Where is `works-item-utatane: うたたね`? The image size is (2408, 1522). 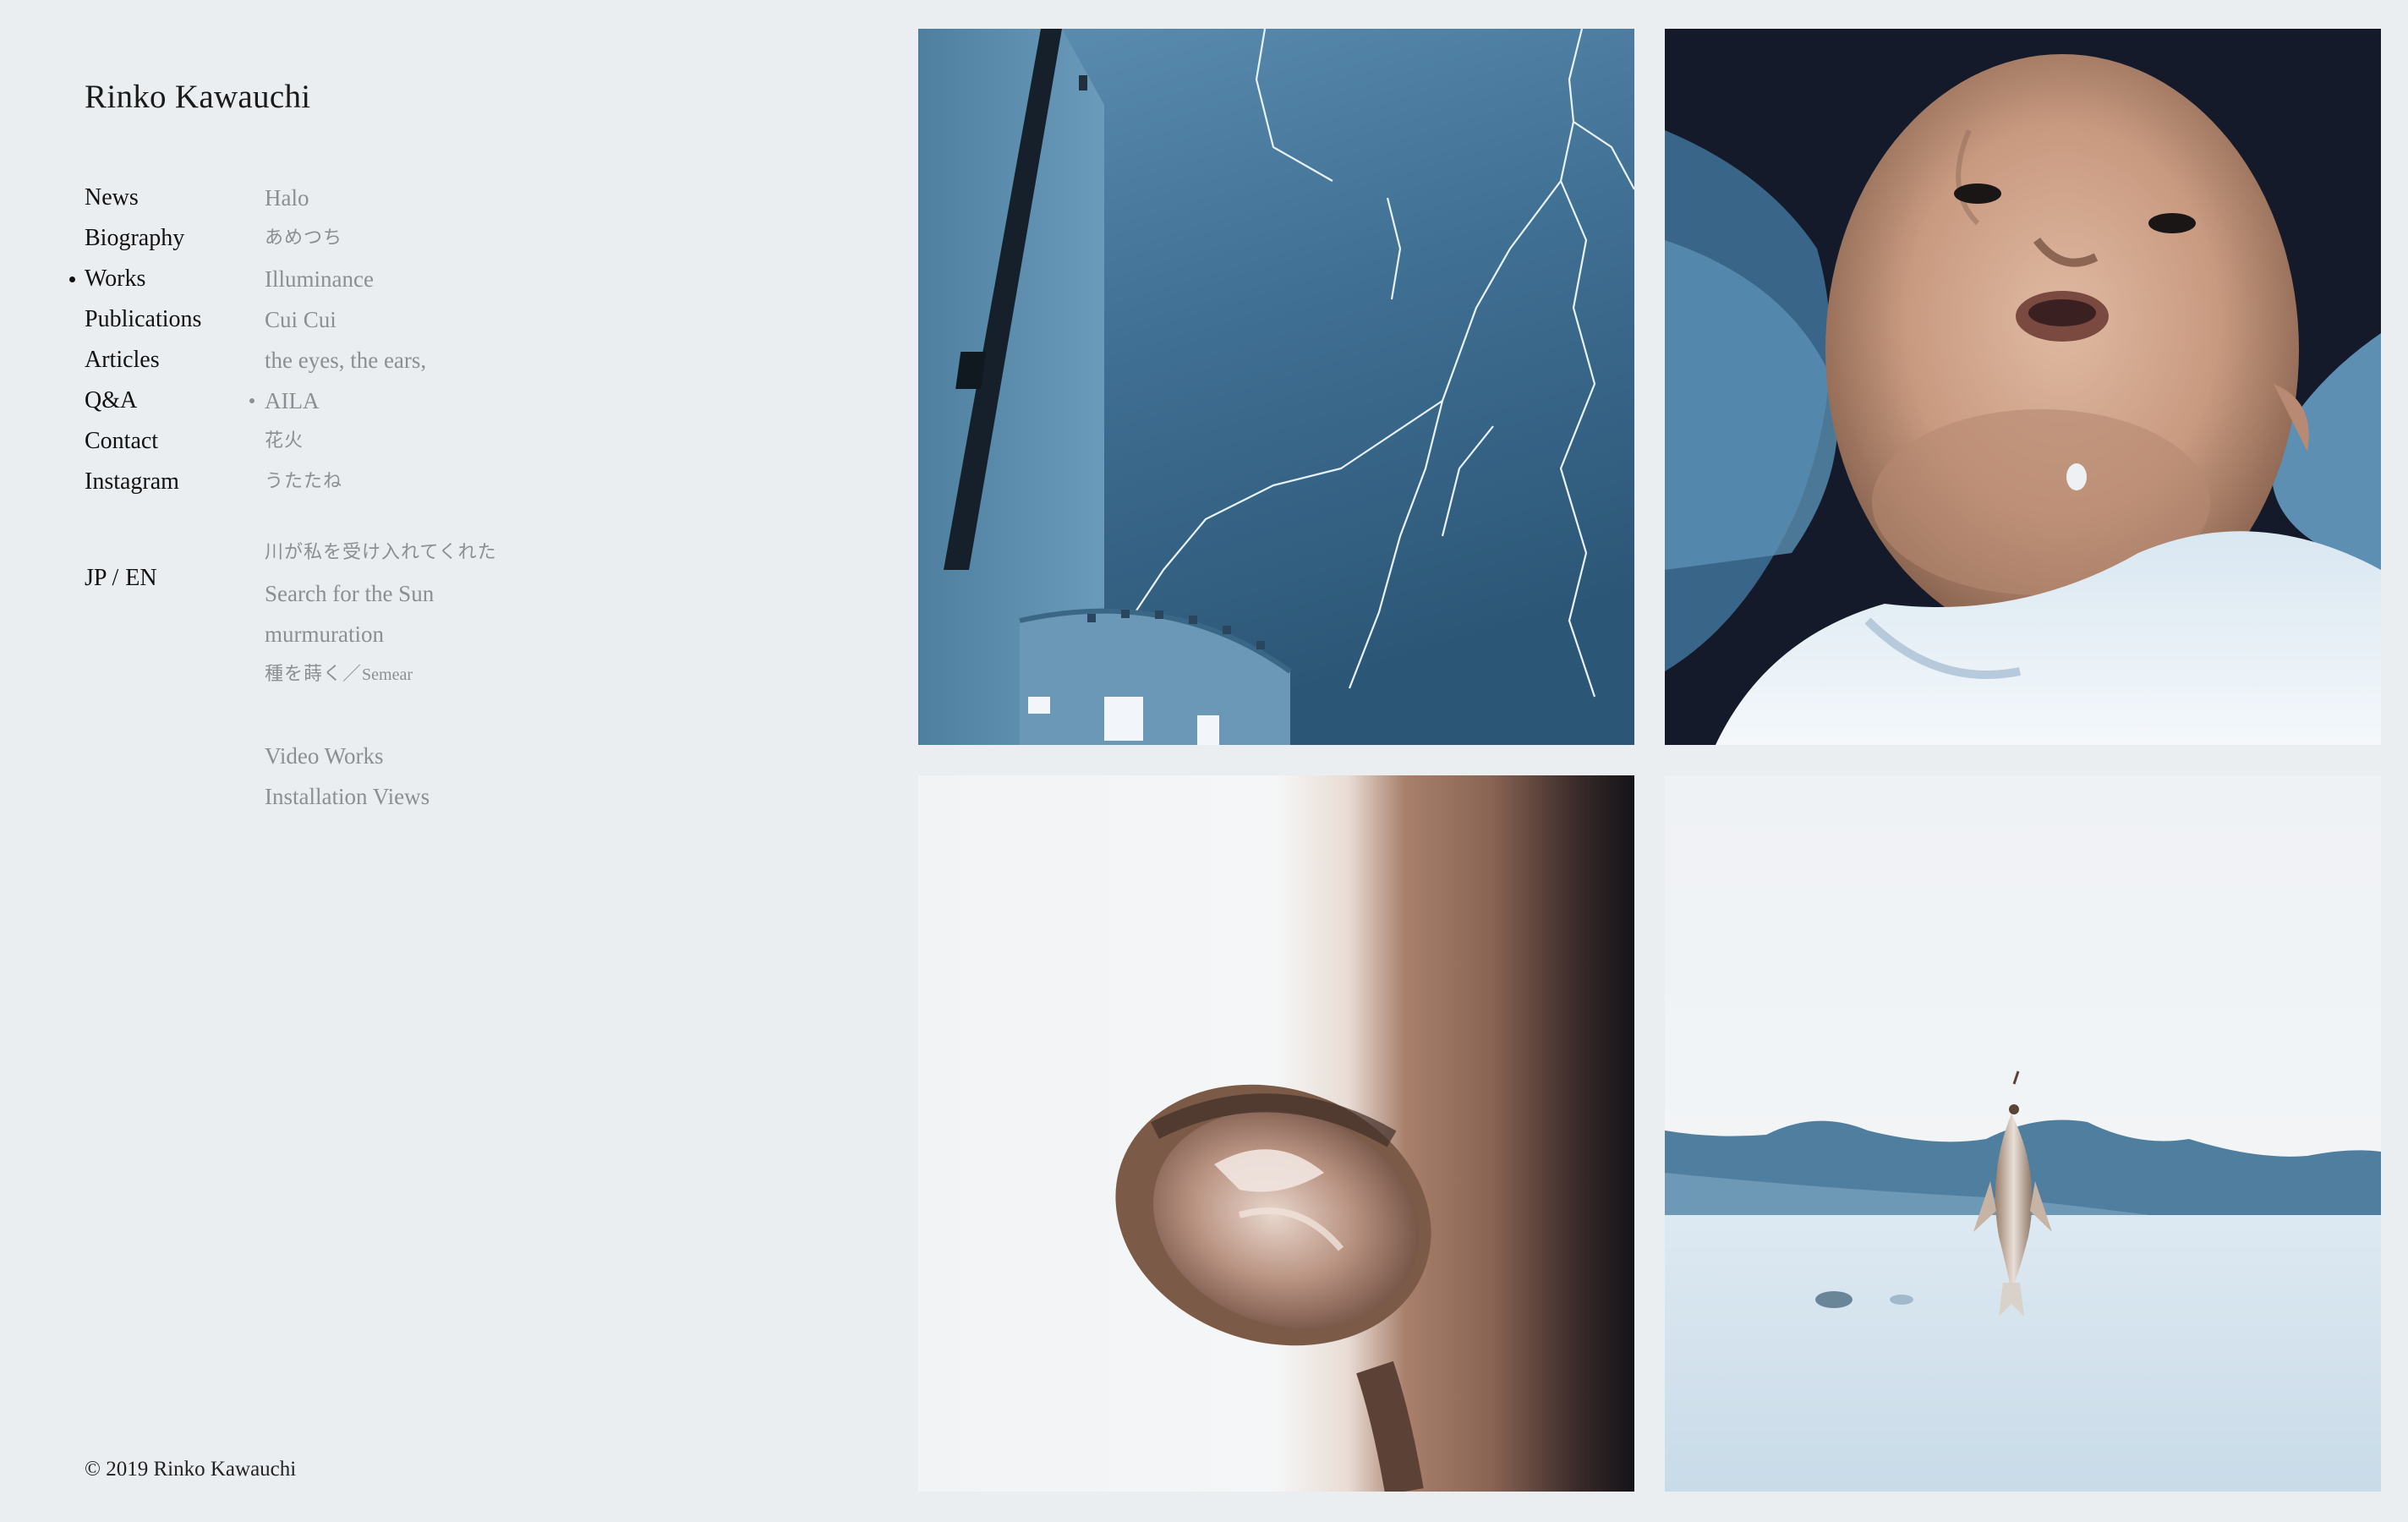
works-item-utatane: うたたね is located at coordinates (459, 482).